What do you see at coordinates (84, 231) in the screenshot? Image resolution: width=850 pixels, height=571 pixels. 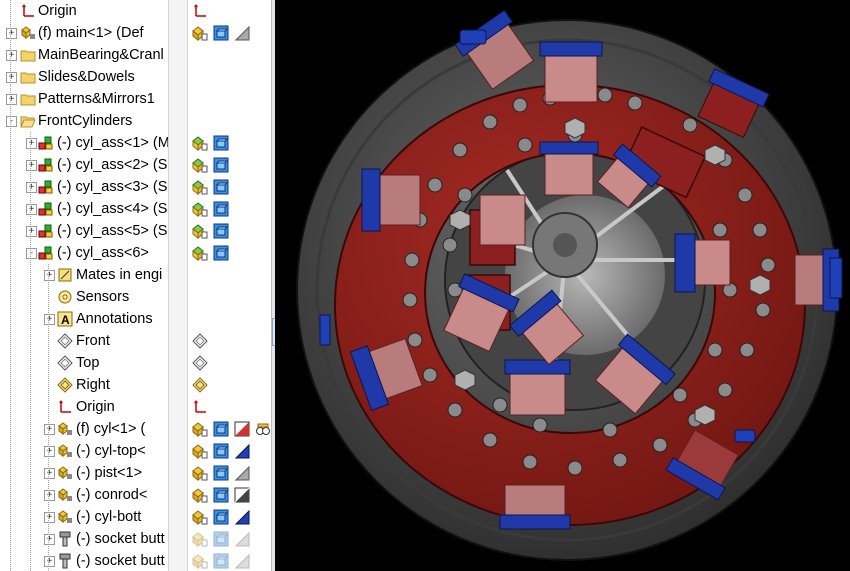 I see `tree-node: + (-) cyl_ass<5> (S` at bounding box center [84, 231].